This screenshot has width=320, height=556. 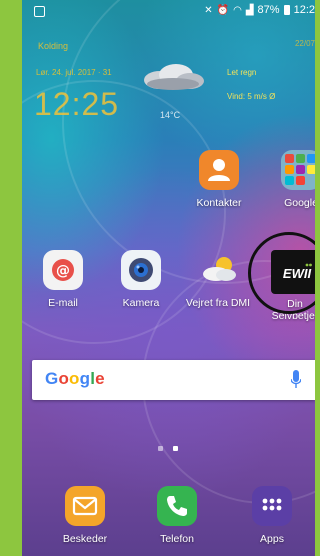 I want to click on alarm-icon: ⏰, so click(x=223, y=10).